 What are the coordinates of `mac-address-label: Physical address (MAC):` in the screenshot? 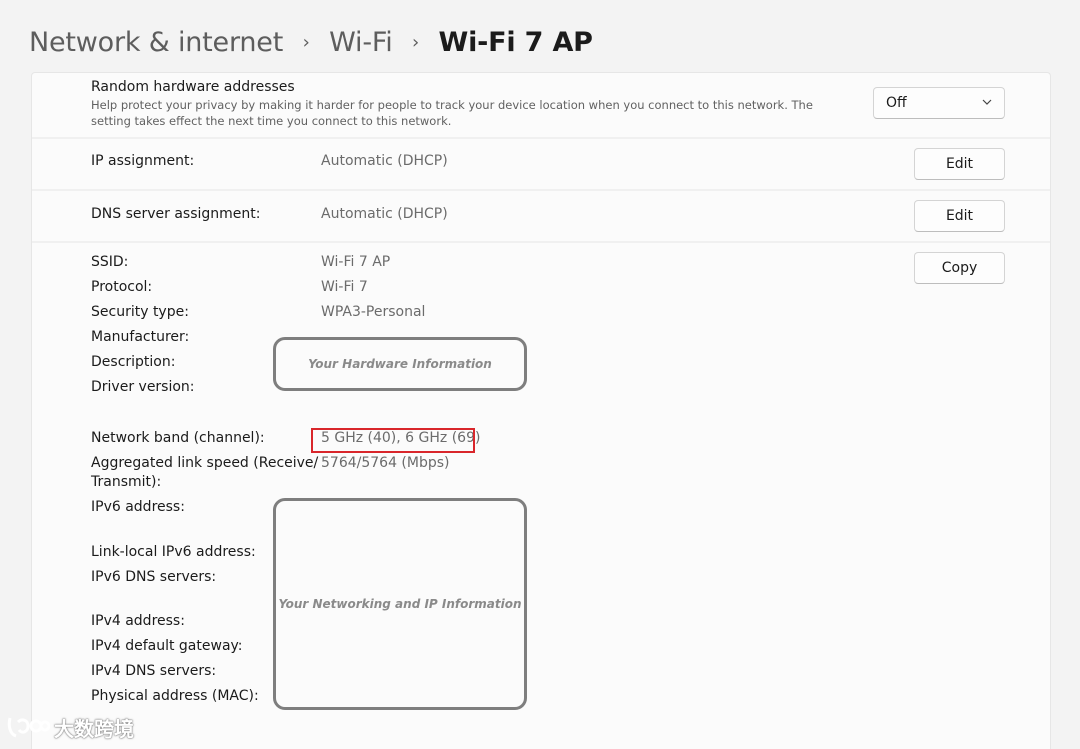 It's located at (175, 696).